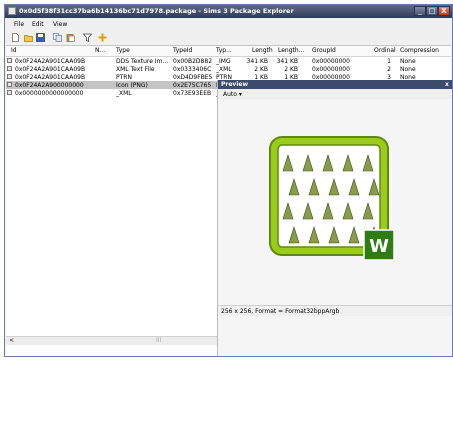  Describe the element at coordinates (15, 37) in the screenshot. I see `new-file-icon` at that location.